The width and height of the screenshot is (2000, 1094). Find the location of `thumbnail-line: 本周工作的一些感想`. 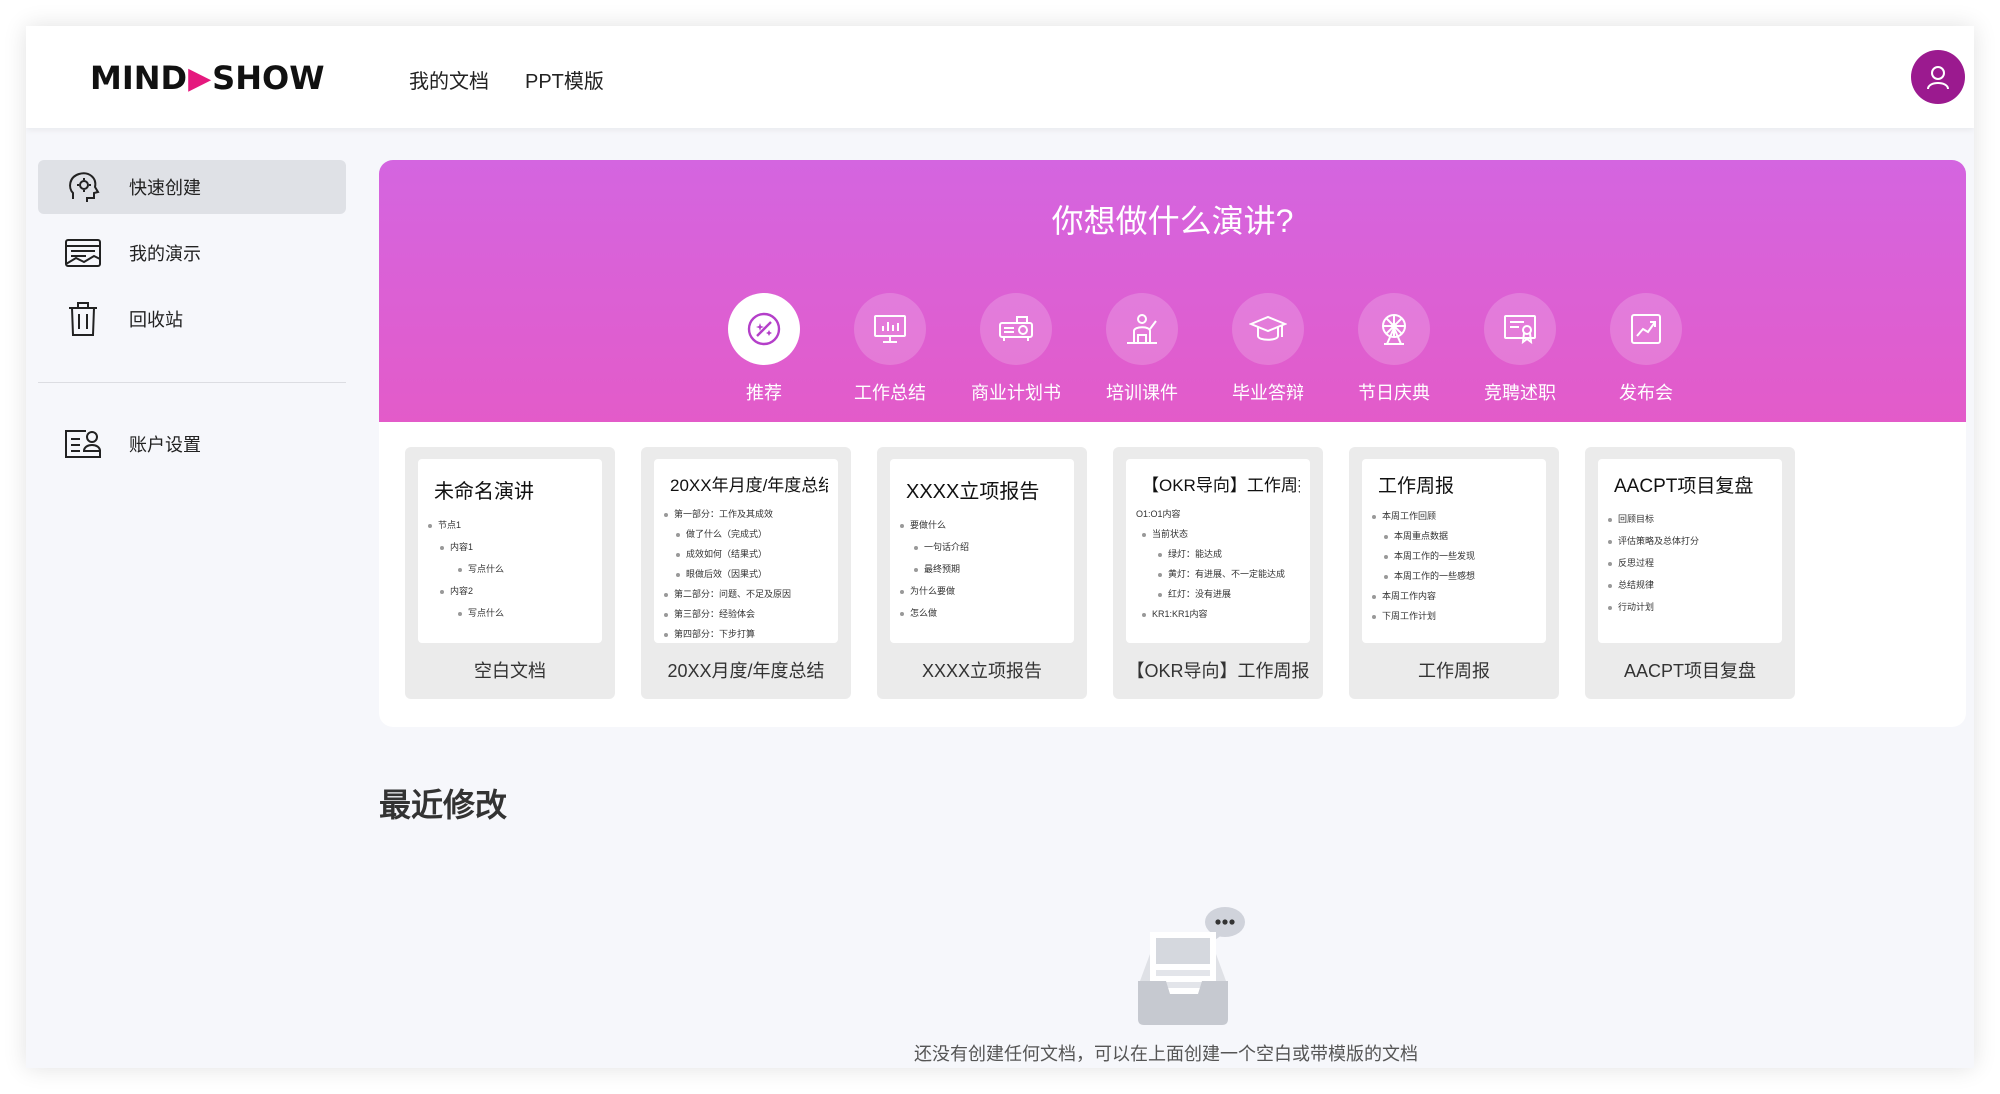

thumbnail-line: 本周工作的一些感想 is located at coordinates (1454, 576).